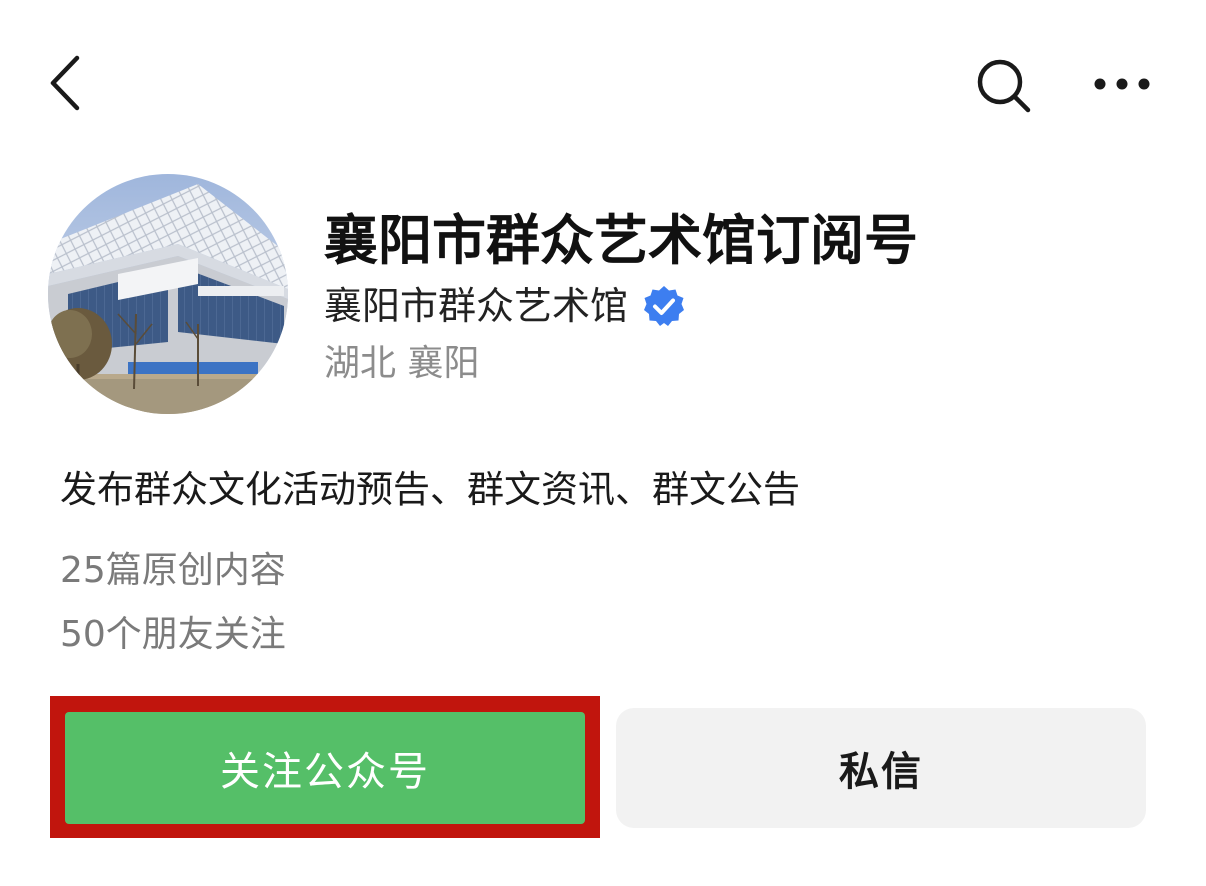 The height and width of the screenshot is (886, 1206). Describe the element at coordinates (664, 306) in the screenshot. I see `verified-badge-icon` at that location.